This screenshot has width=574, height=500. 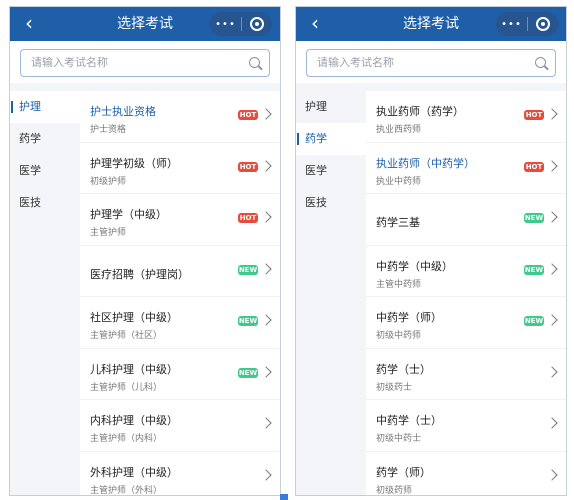 What do you see at coordinates (399, 181) in the screenshot?
I see `exam-subtitle: 执业中药师` at bounding box center [399, 181].